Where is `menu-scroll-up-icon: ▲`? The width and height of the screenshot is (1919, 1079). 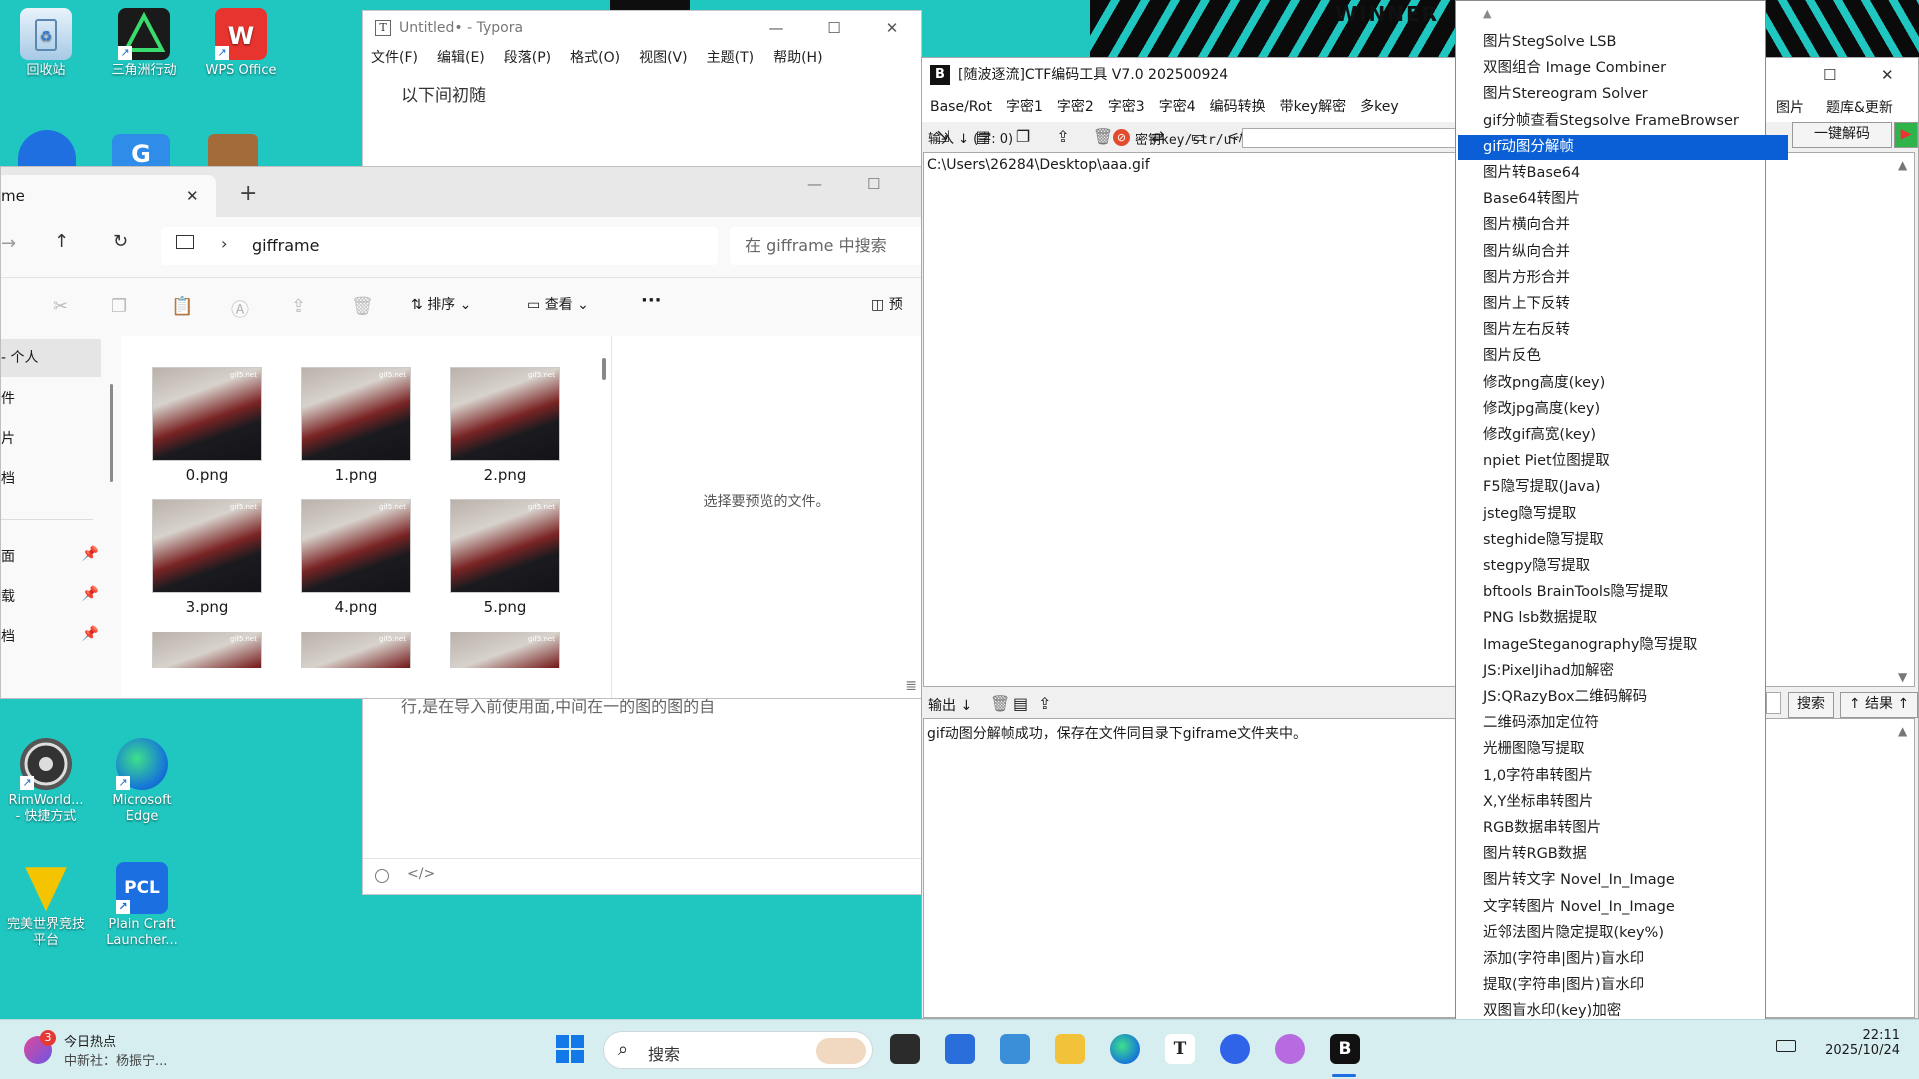
menu-scroll-up-icon: ▲ is located at coordinates (1487, 13).